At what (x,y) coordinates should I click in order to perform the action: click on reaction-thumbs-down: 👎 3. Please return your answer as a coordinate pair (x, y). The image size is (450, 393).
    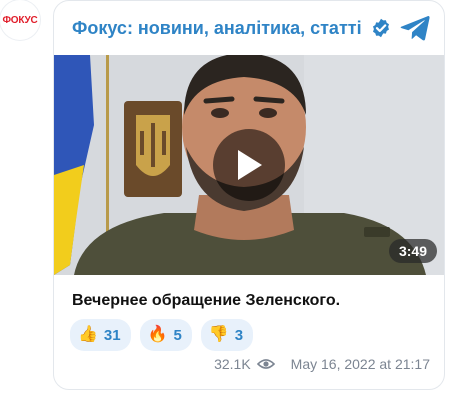
    Looking at the image, I should click on (227, 335).